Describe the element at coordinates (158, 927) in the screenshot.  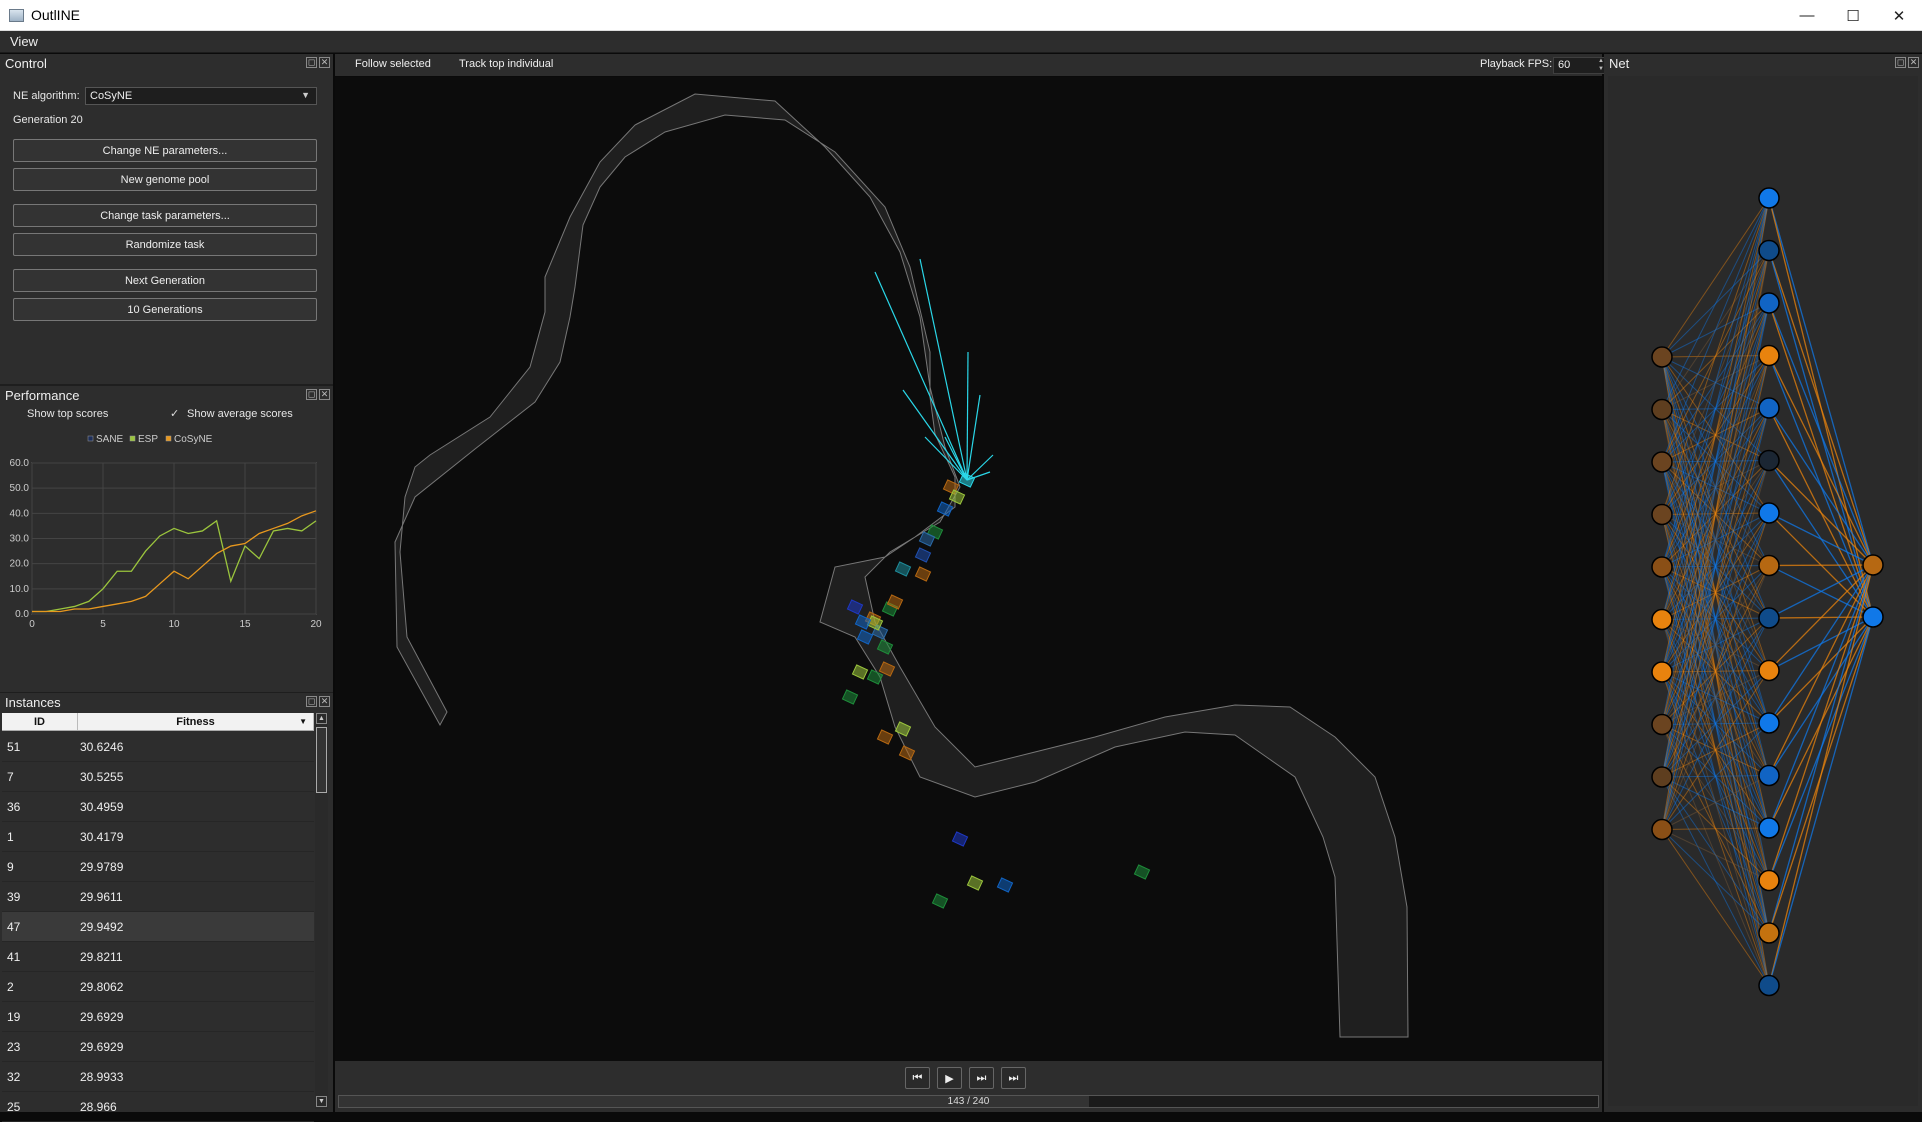
I see `table-row: 47 29.9492` at that location.